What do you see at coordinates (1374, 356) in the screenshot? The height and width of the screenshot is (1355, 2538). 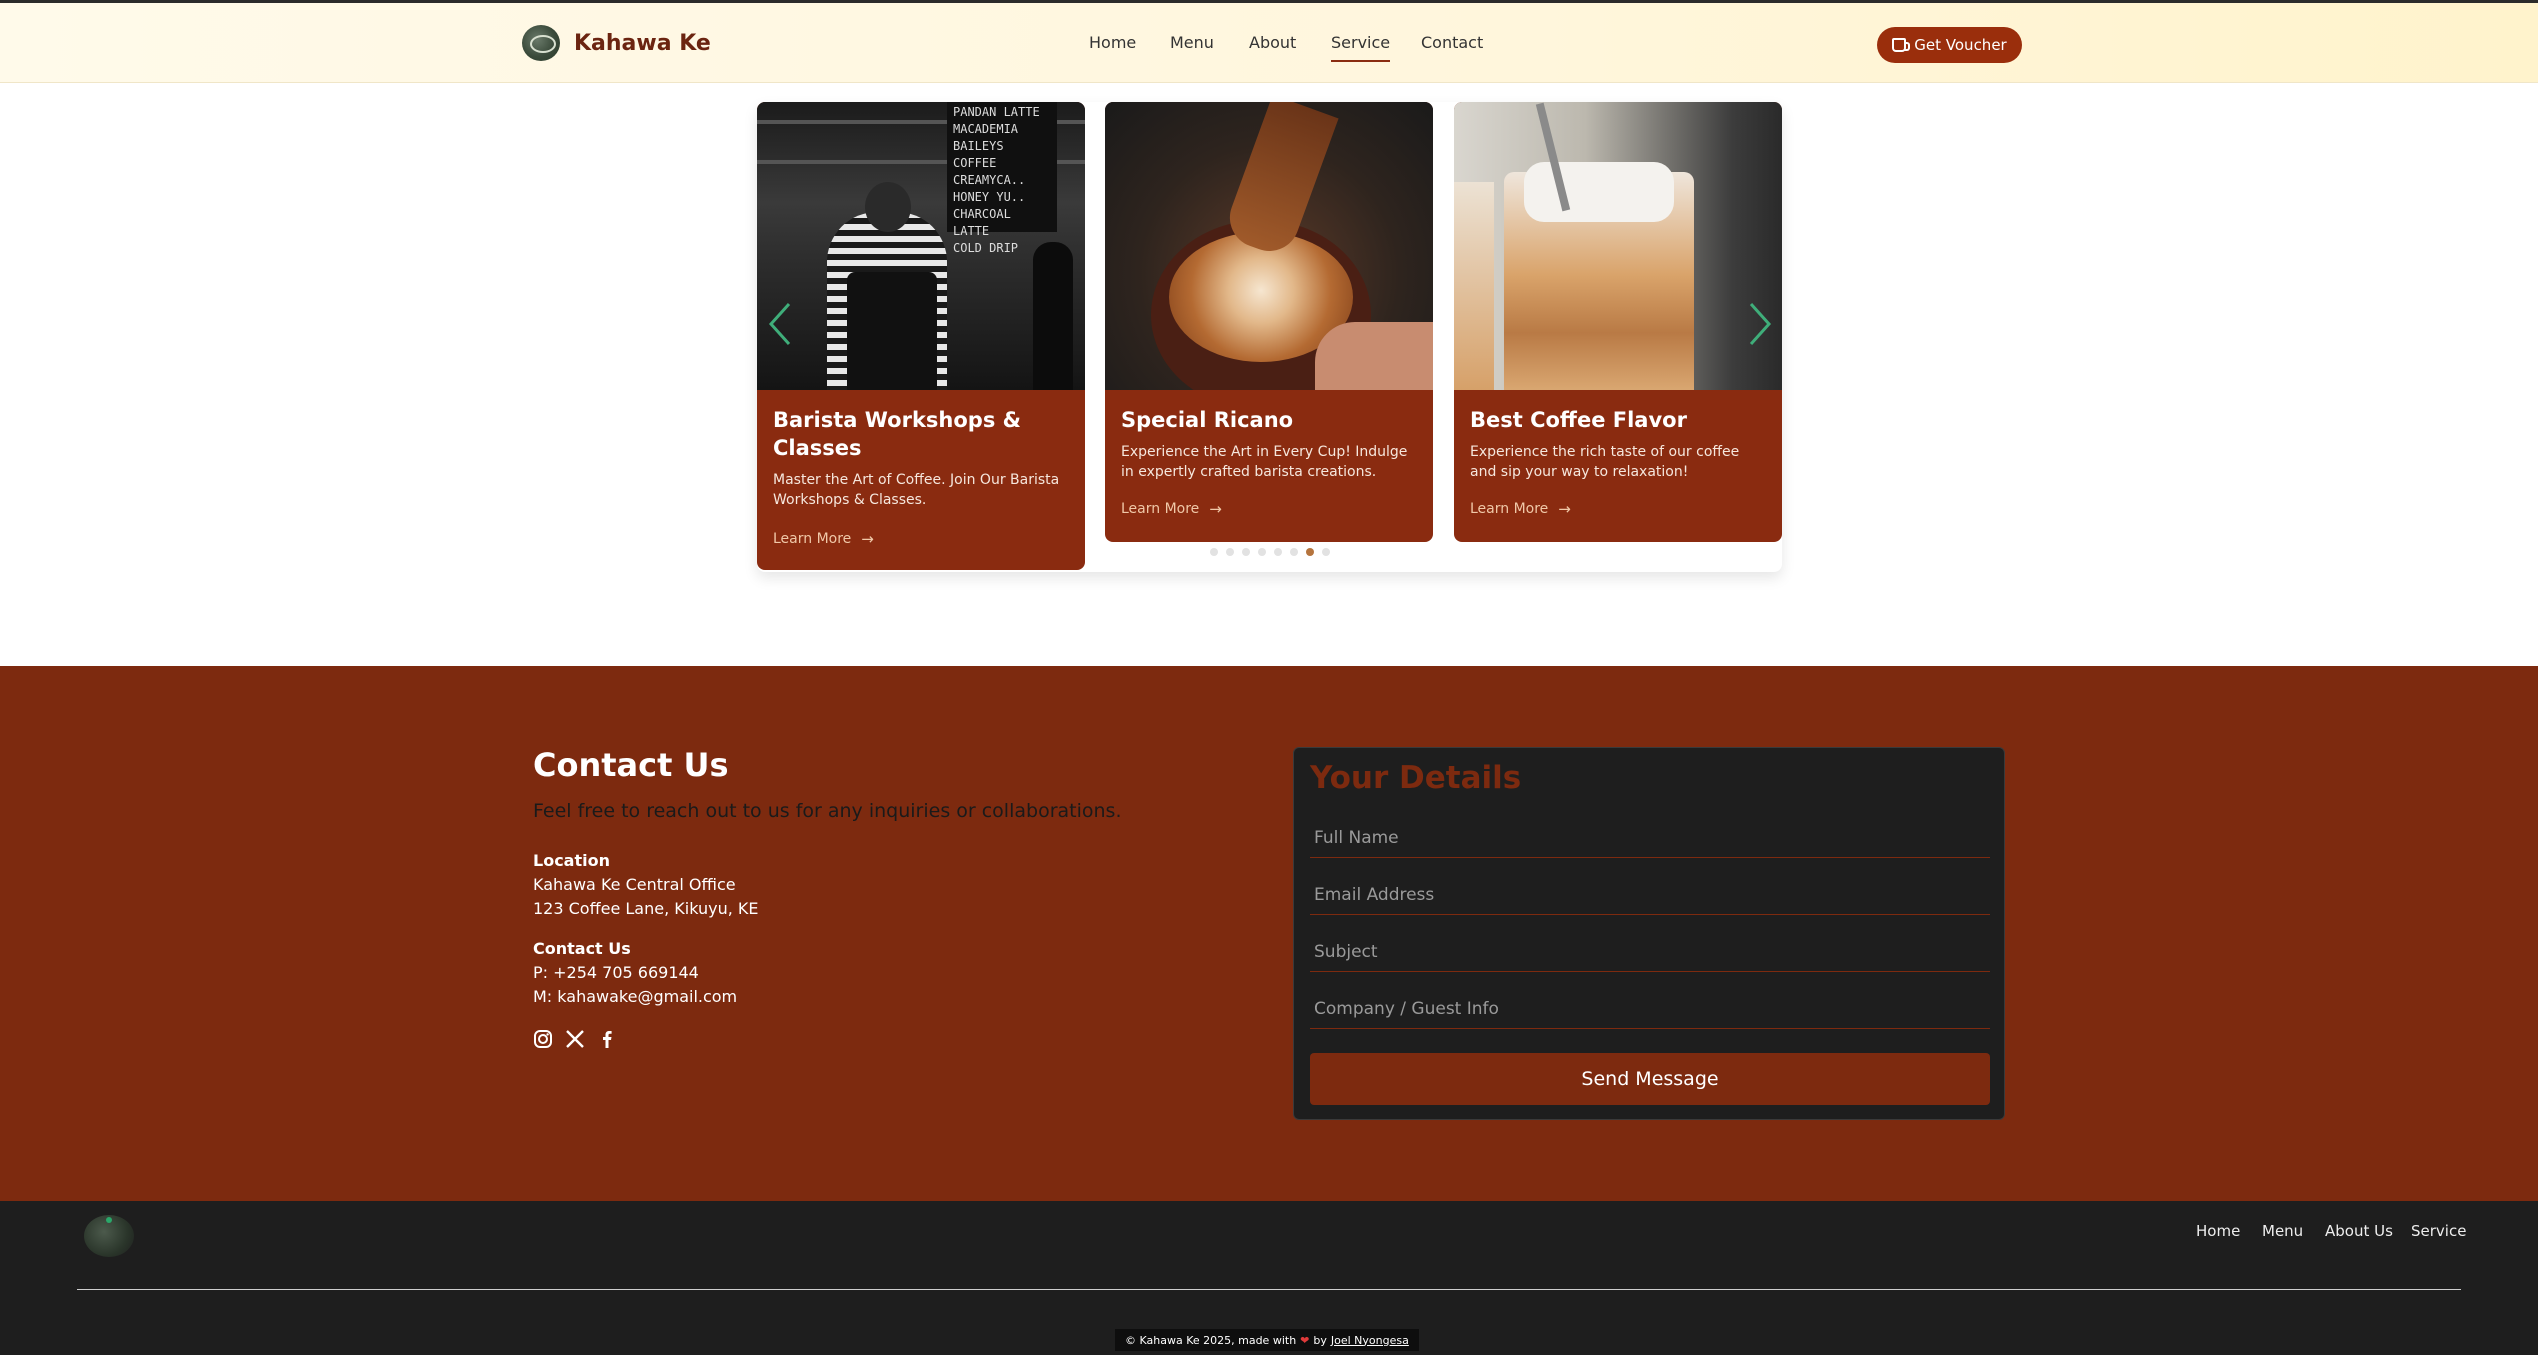 I see `hand` at bounding box center [1374, 356].